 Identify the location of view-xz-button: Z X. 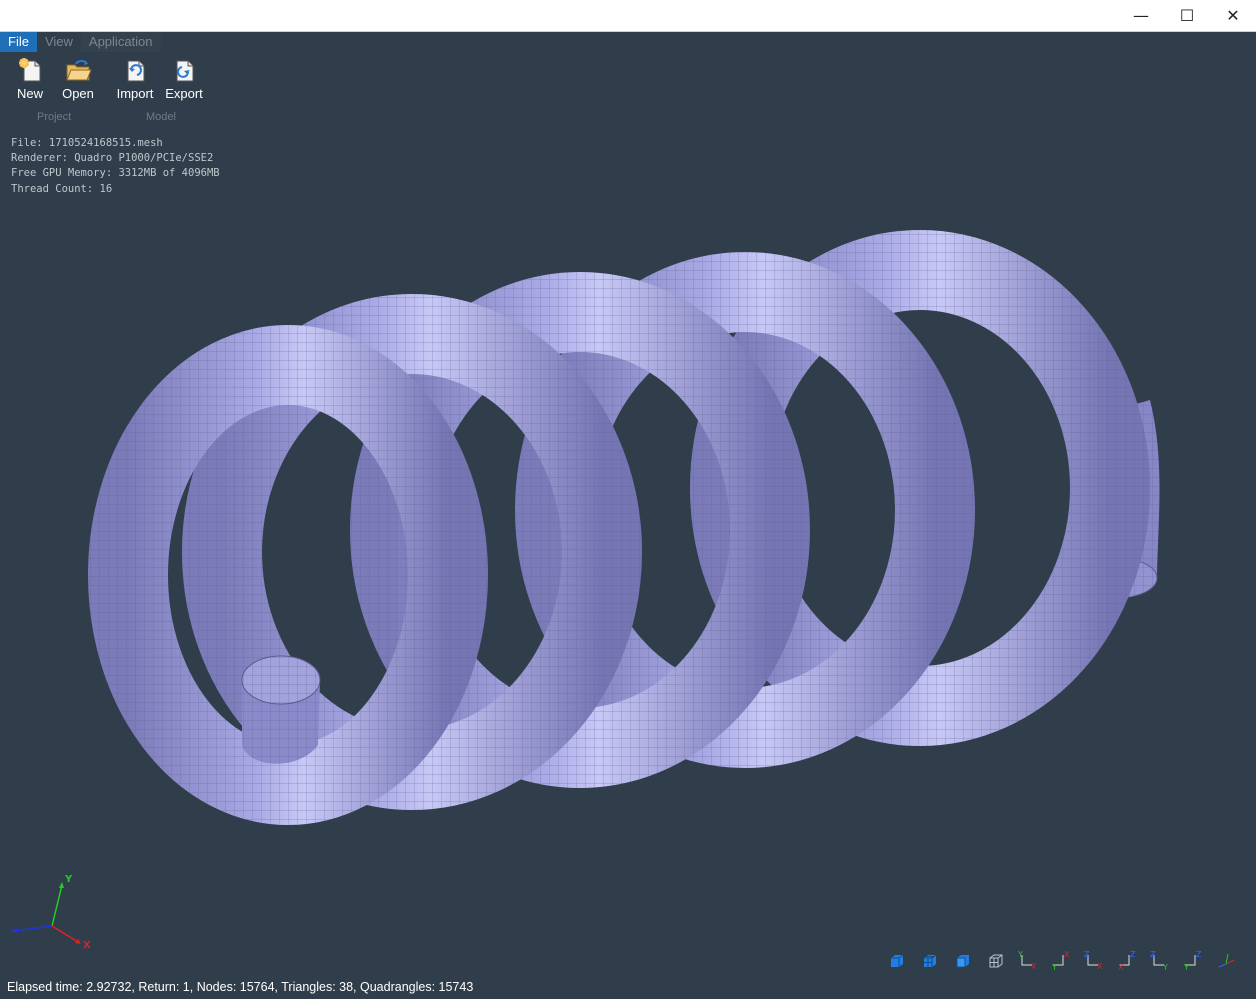
(1127, 961).